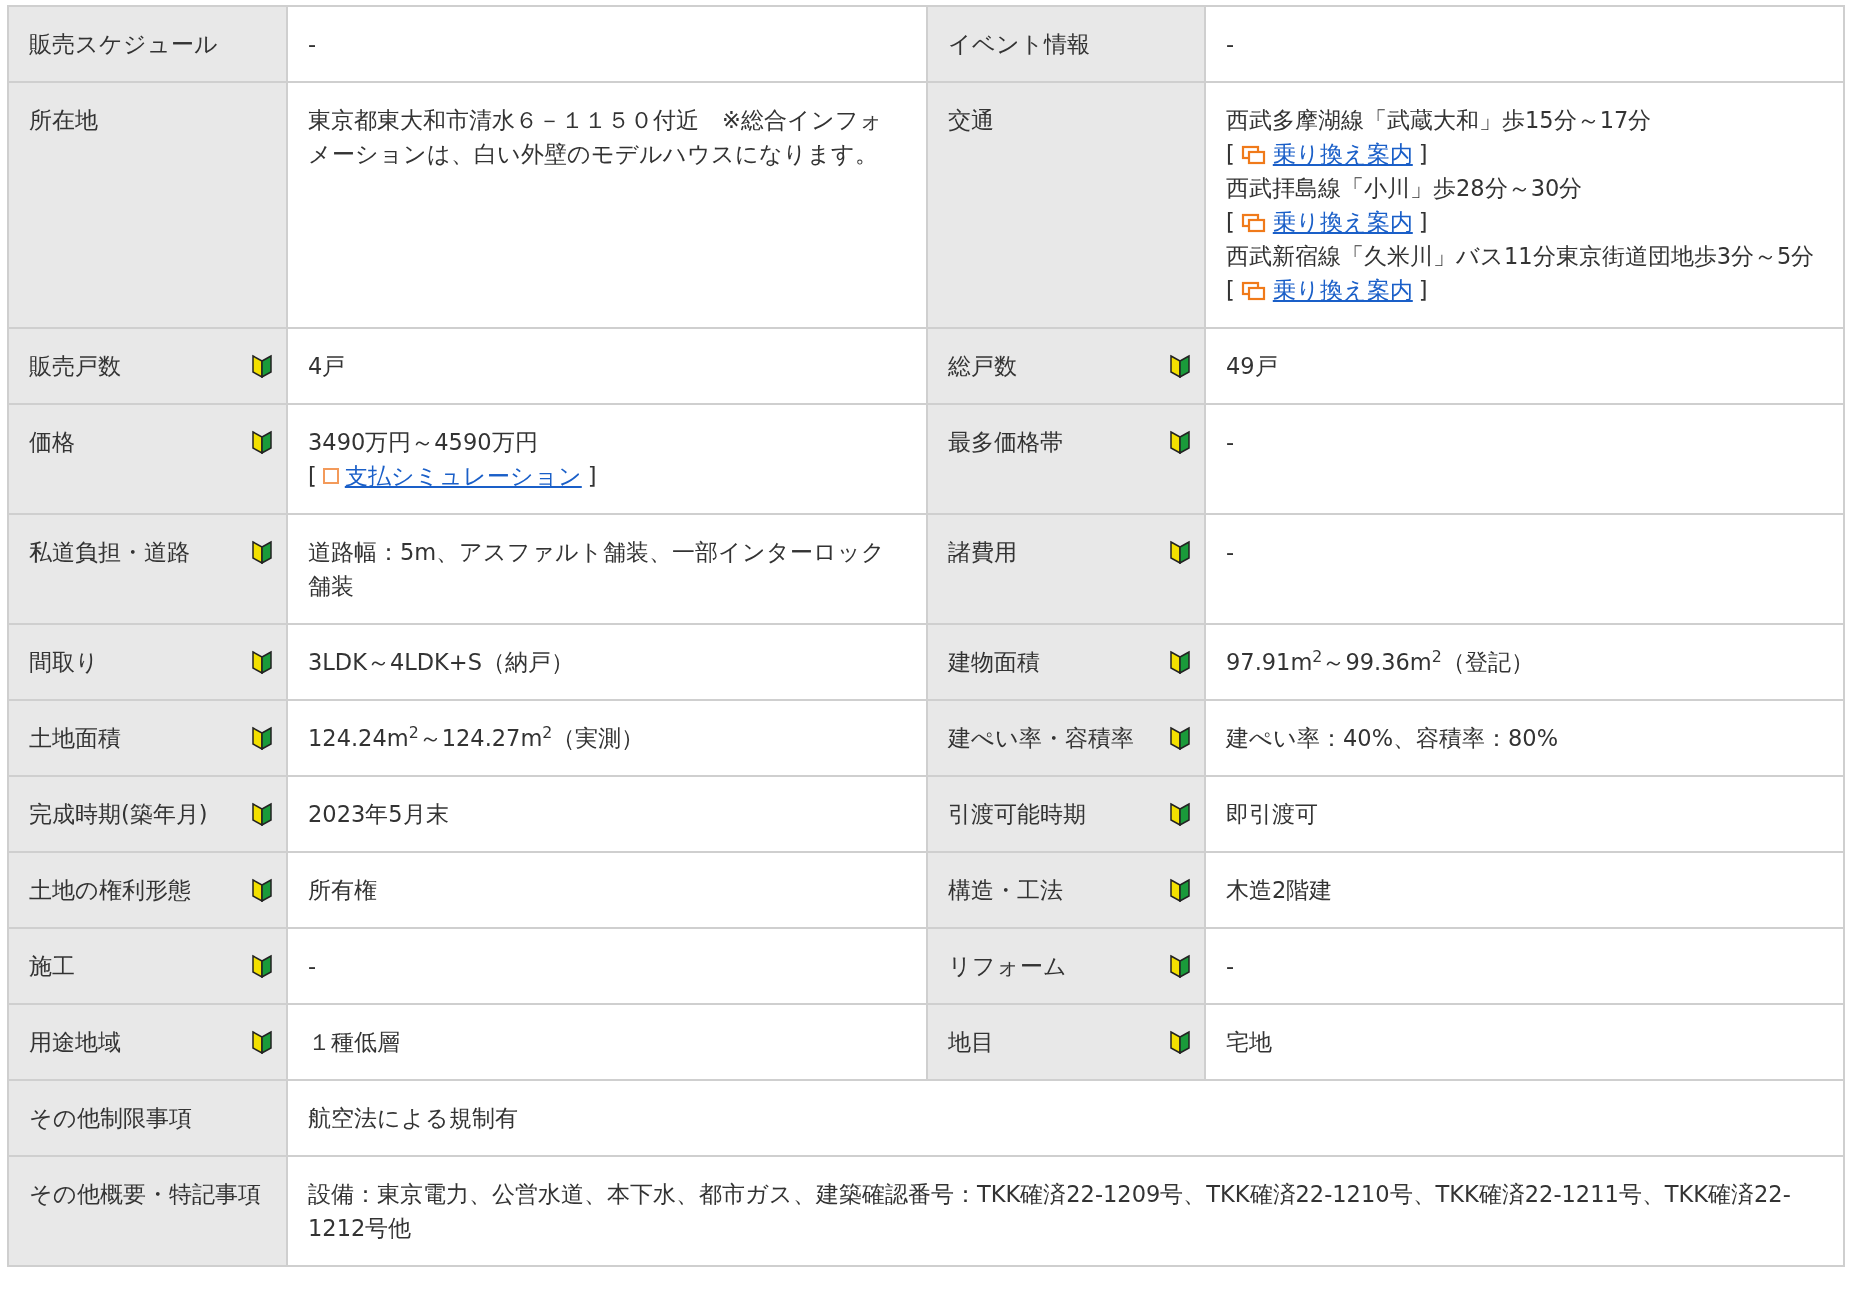 This screenshot has height=1305, width=1853. What do you see at coordinates (1017, 814) in the screenshot?
I see `field-label: 引渡可能時期` at bounding box center [1017, 814].